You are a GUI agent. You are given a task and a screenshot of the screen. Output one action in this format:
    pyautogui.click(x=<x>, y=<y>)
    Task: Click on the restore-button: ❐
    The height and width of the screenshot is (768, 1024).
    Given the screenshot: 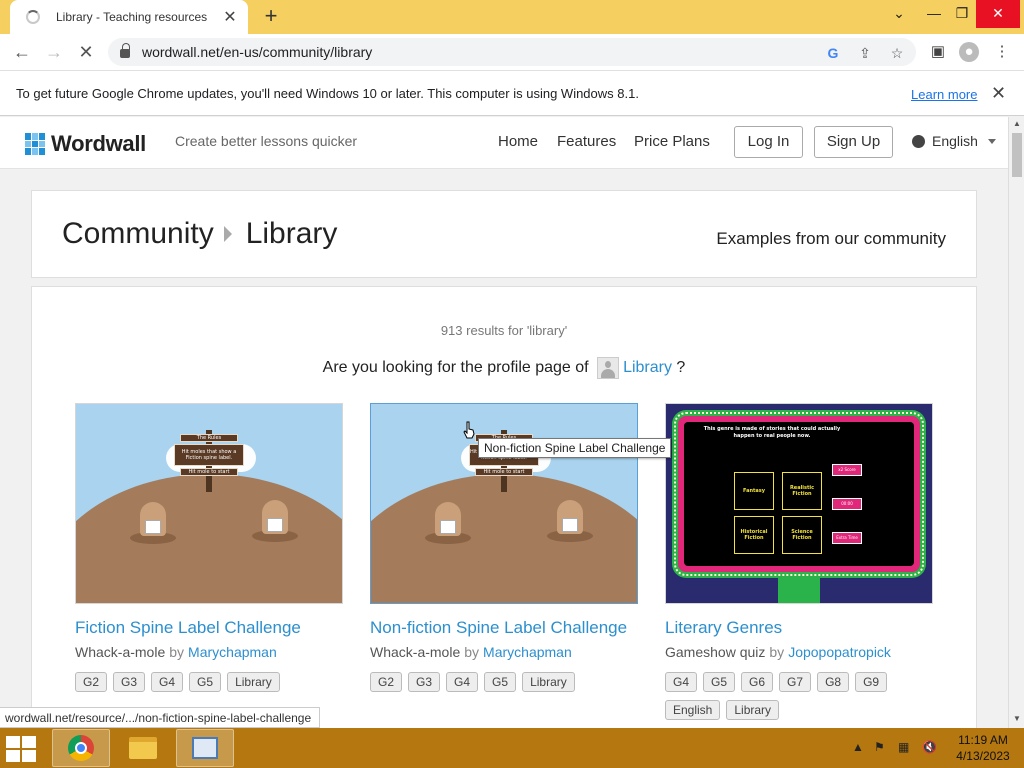 What is the action you would take?
    pyautogui.click(x=962, y=14)
    